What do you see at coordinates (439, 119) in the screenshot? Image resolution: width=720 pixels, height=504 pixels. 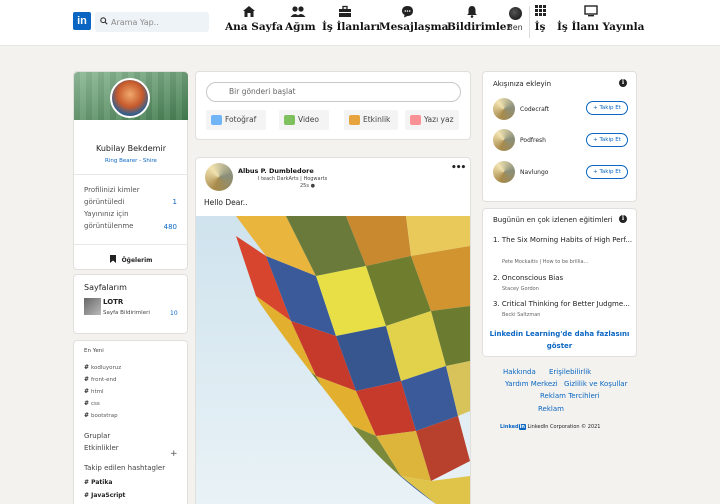 I see `write-article-label: Yazı yaz` at bounding box center [439, 119].